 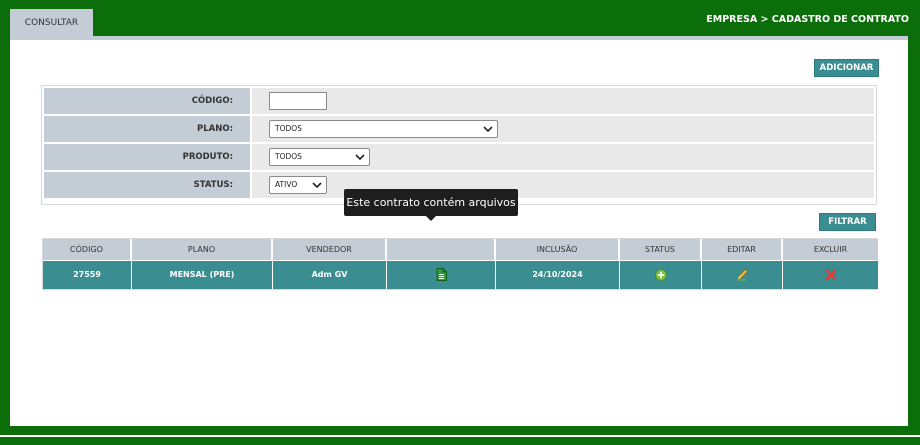 What do you see at coordinates (807, 19) in the screenshot?
I see `breadcrumb: EMPRESA > CADASTRO DE CONTRATO` at bounding box center [807, 19].